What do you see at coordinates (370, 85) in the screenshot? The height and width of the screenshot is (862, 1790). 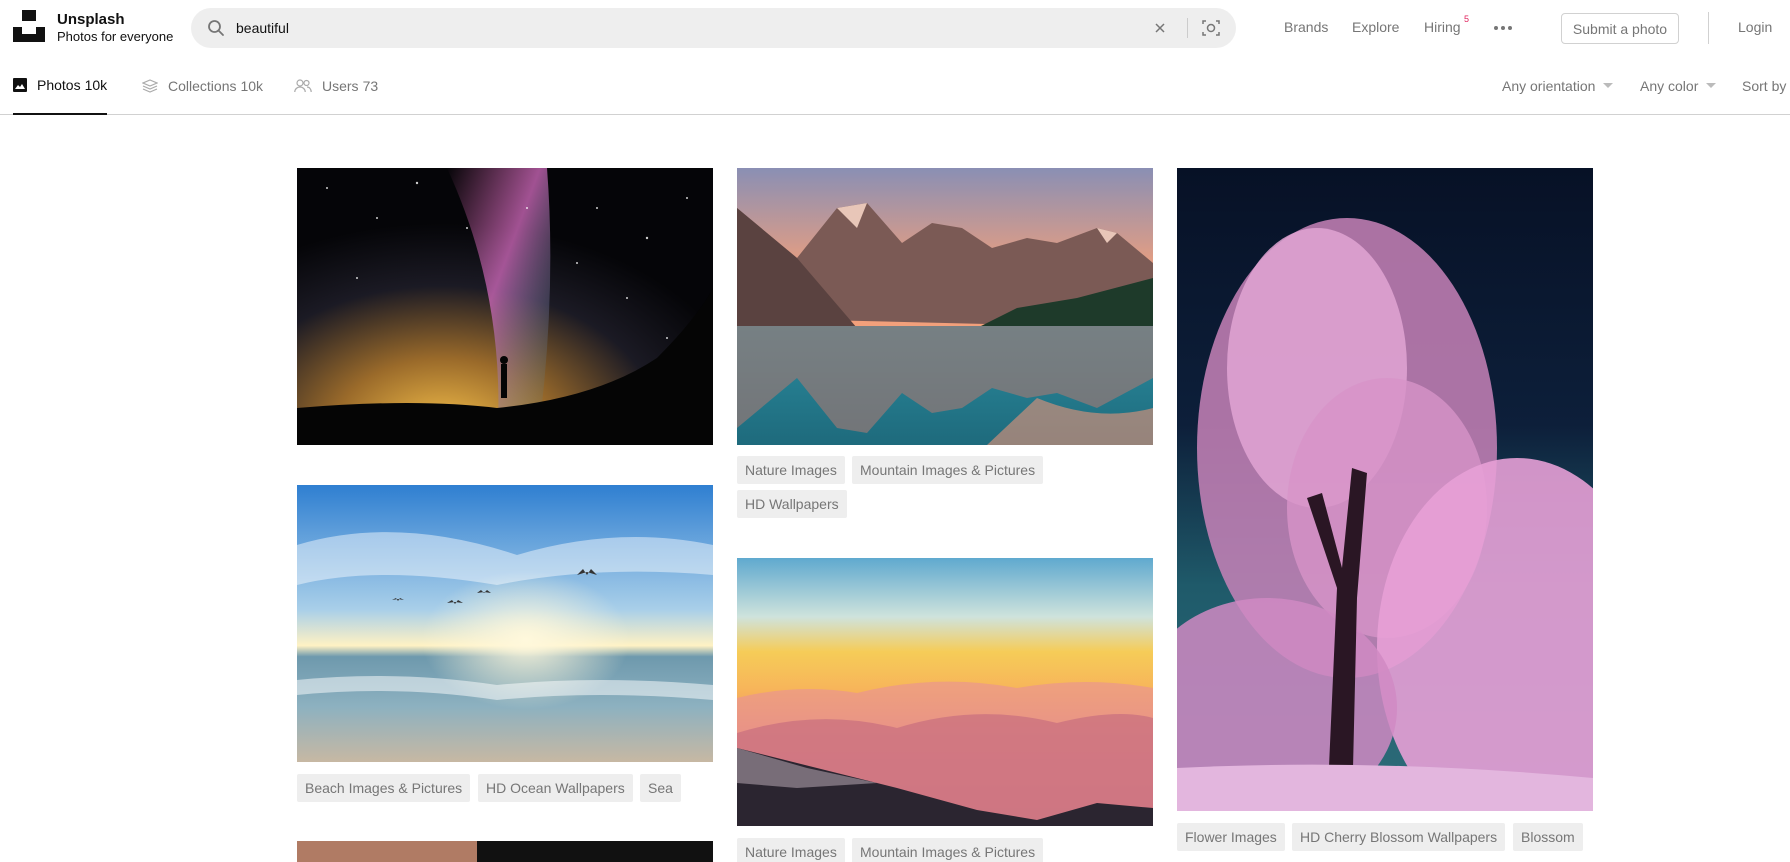 I see `tab-users-count: 73` at bounding box center [370, 85].